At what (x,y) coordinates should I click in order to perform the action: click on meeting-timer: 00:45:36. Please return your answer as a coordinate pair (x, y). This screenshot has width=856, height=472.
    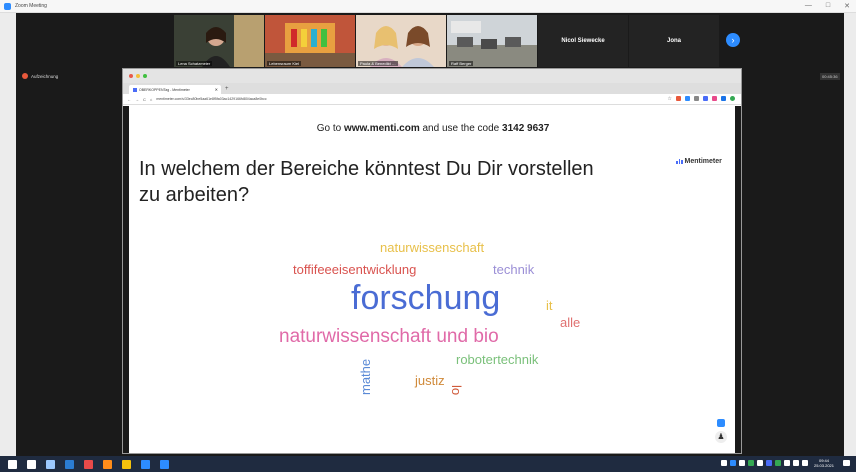
    Looking at the image, I should click on (830, 76).